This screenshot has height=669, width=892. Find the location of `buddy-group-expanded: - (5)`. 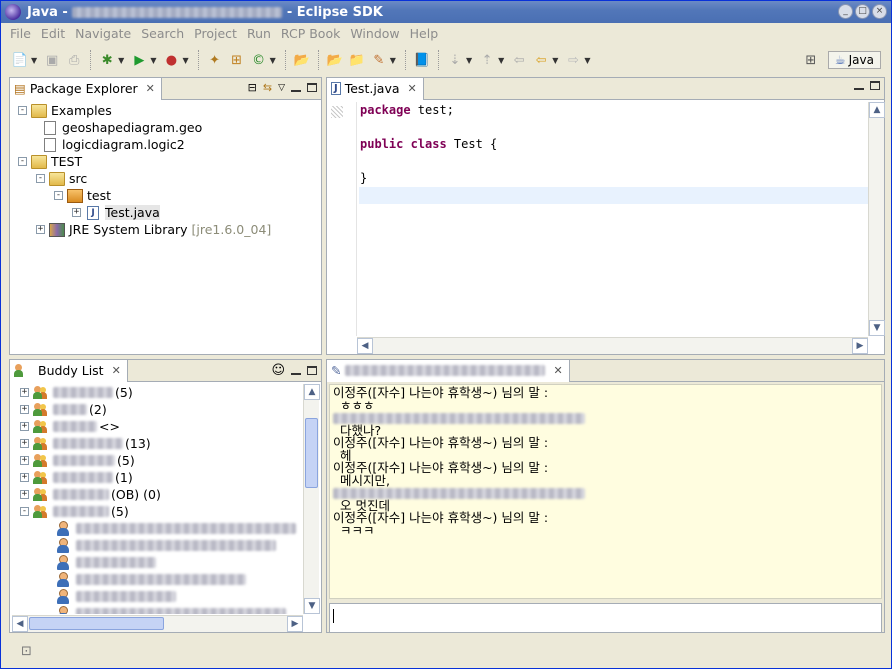

buddy-group-expanded: - (5) is located at coordinates (156, 511).